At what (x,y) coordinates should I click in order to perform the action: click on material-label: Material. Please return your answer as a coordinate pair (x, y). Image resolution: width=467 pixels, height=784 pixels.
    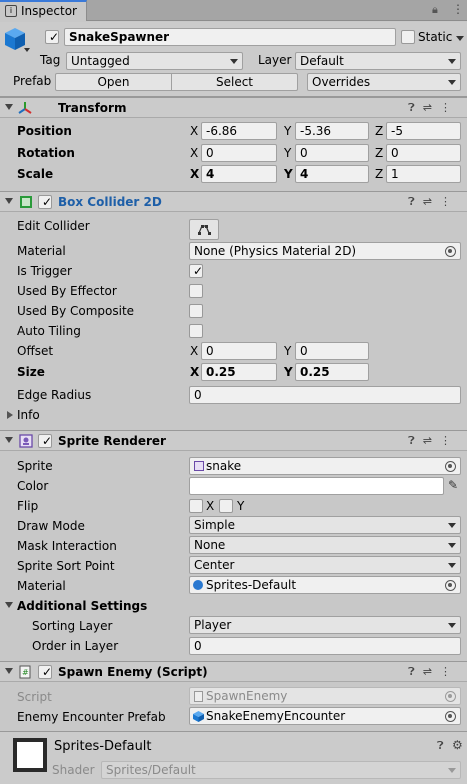
    Looking at the image, I should click on (41, 251).